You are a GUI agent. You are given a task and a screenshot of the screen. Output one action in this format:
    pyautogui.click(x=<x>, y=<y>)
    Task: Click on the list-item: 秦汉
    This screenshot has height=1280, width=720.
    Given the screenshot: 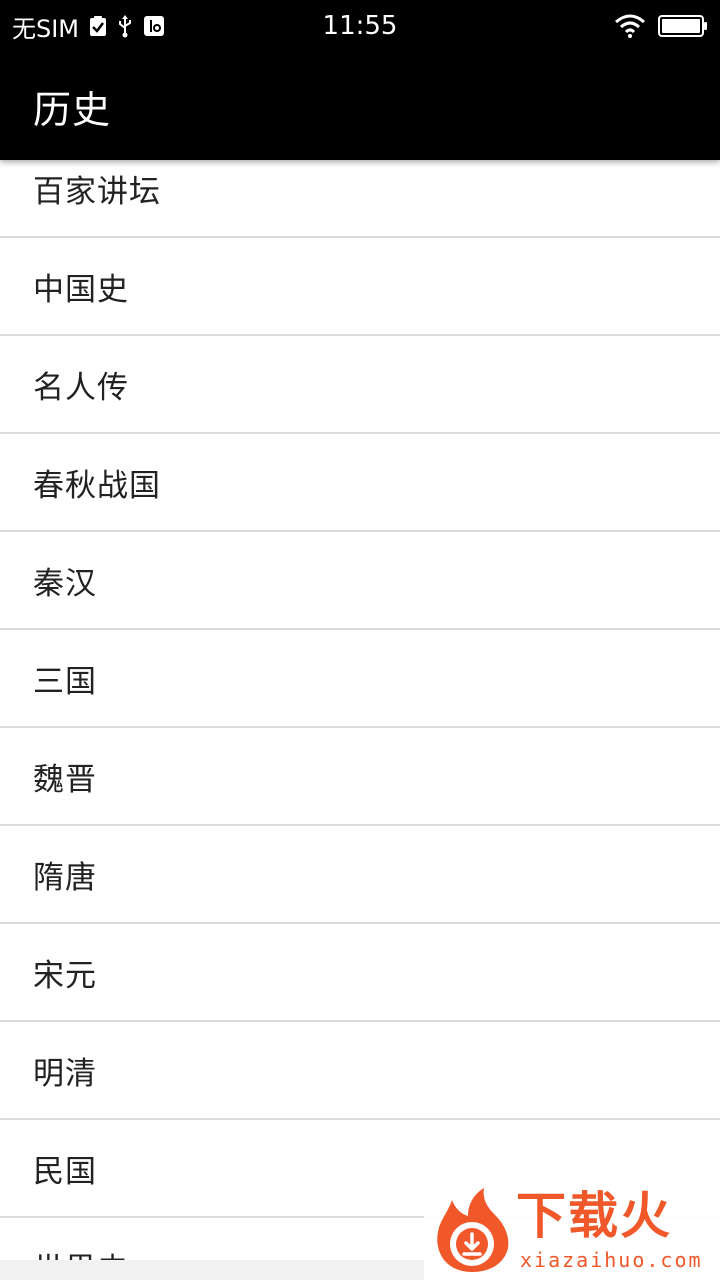 What is the action you would take?
    pyautogui.click(x=360, y=581)
    